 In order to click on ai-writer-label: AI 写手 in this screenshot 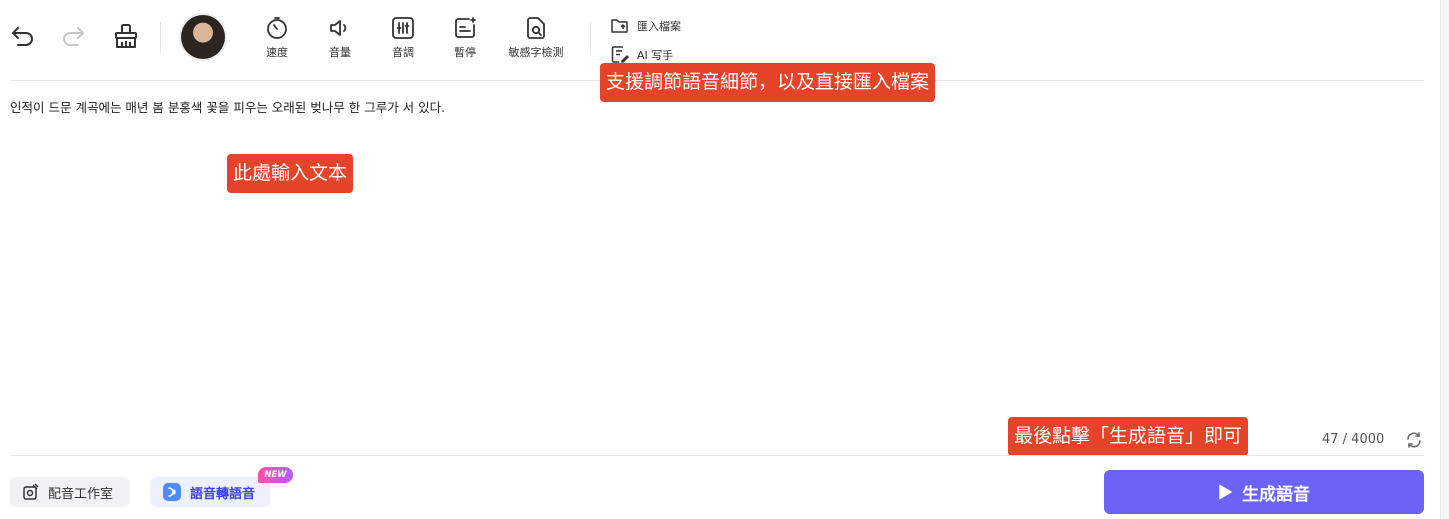, I will do `click(655, 55)`.